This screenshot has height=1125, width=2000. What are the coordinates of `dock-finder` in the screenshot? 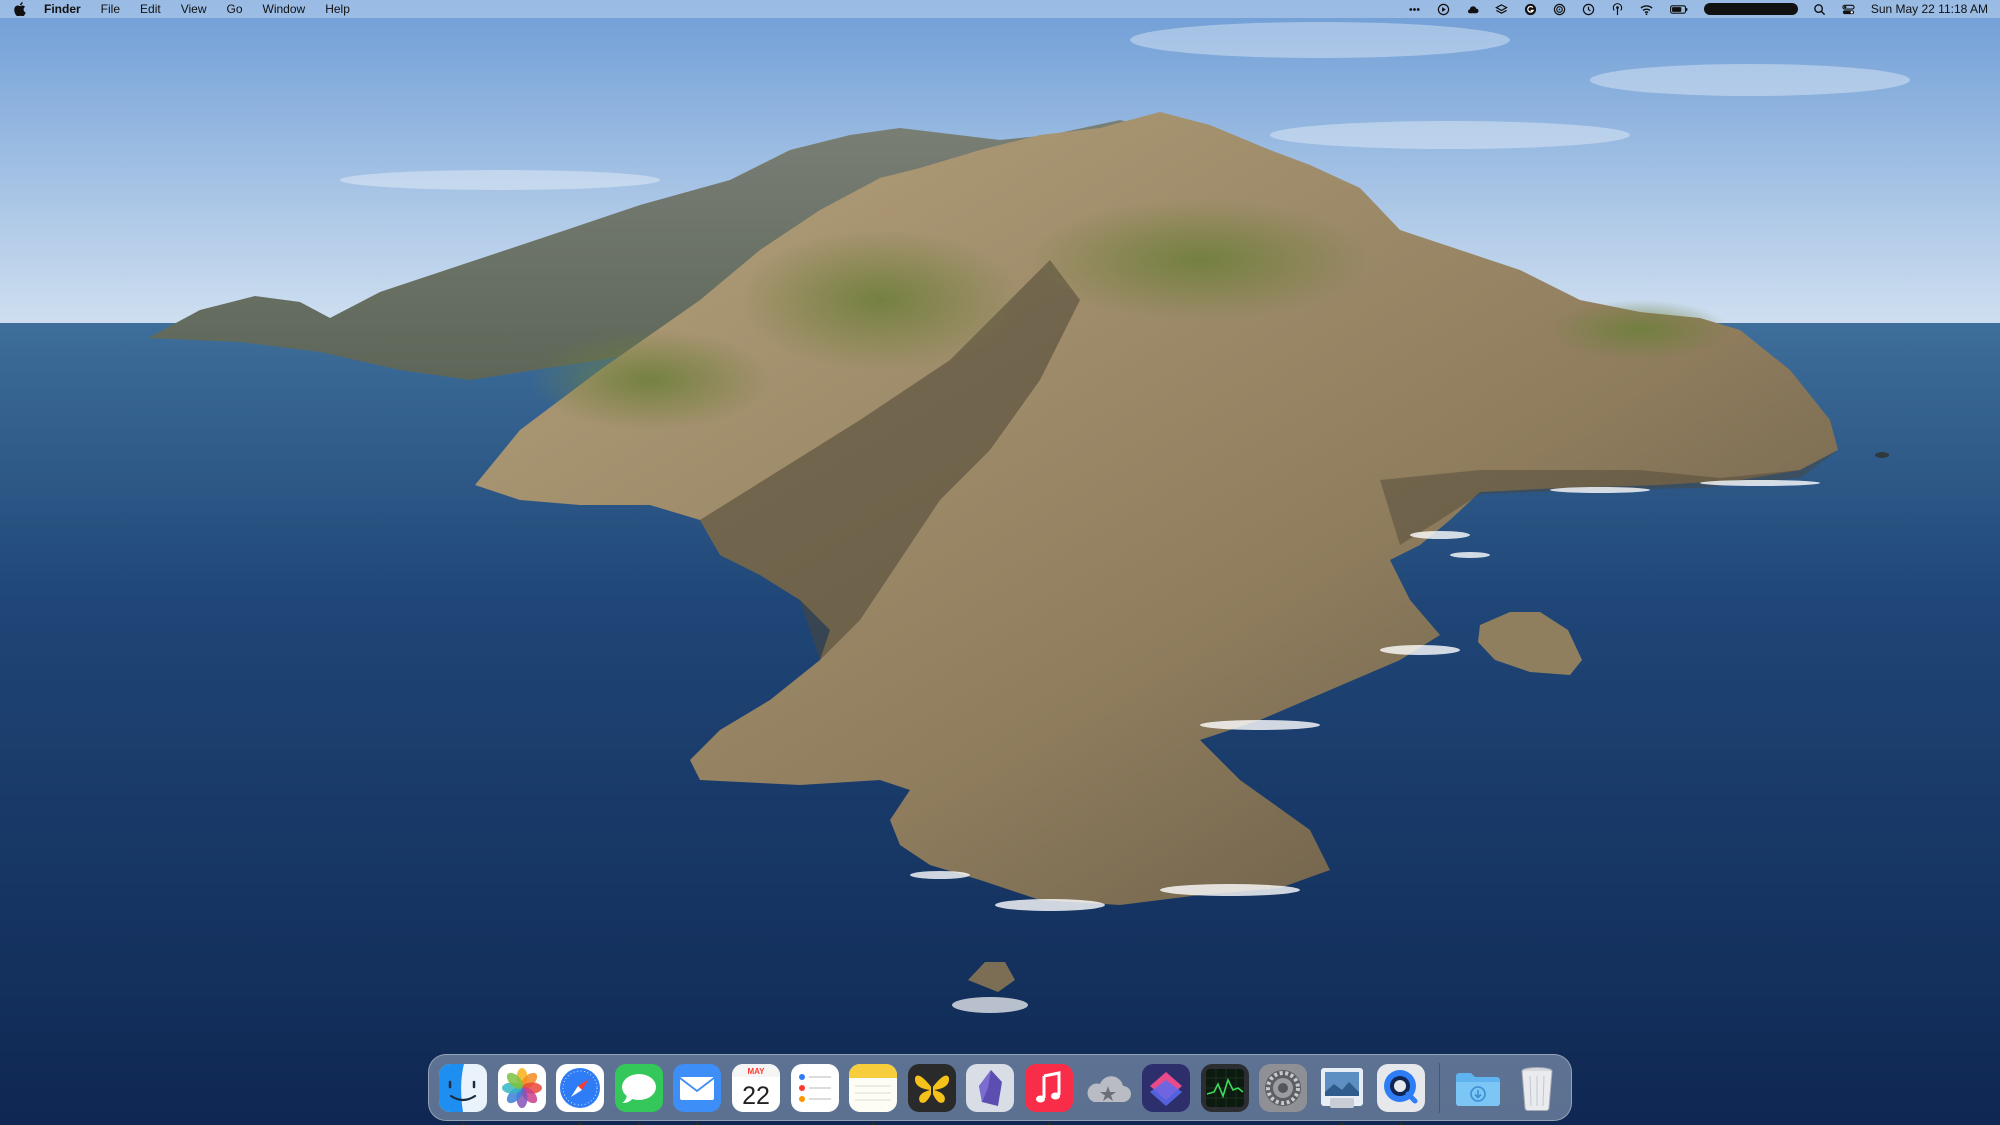 It's located at (463, 1093).